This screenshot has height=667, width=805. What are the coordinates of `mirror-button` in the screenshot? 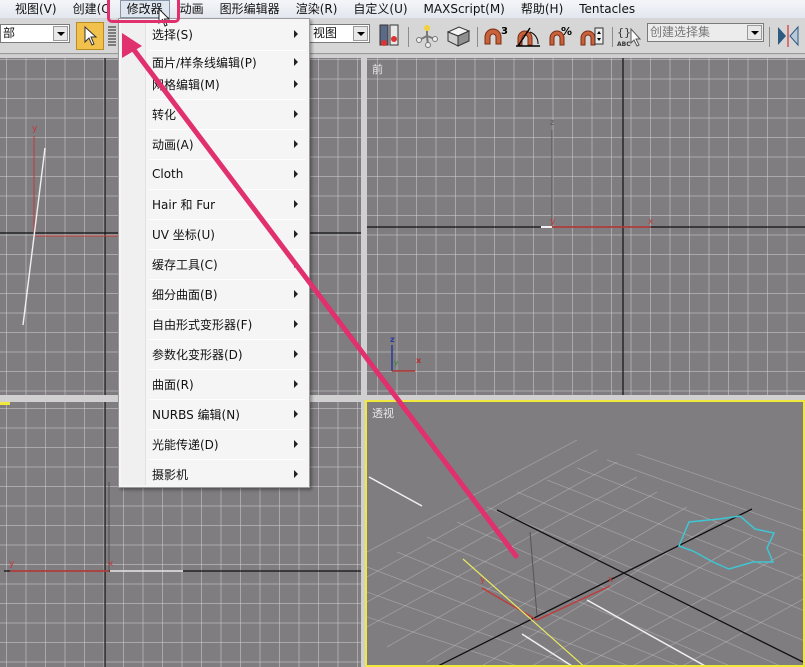 It's located at (788, 36).